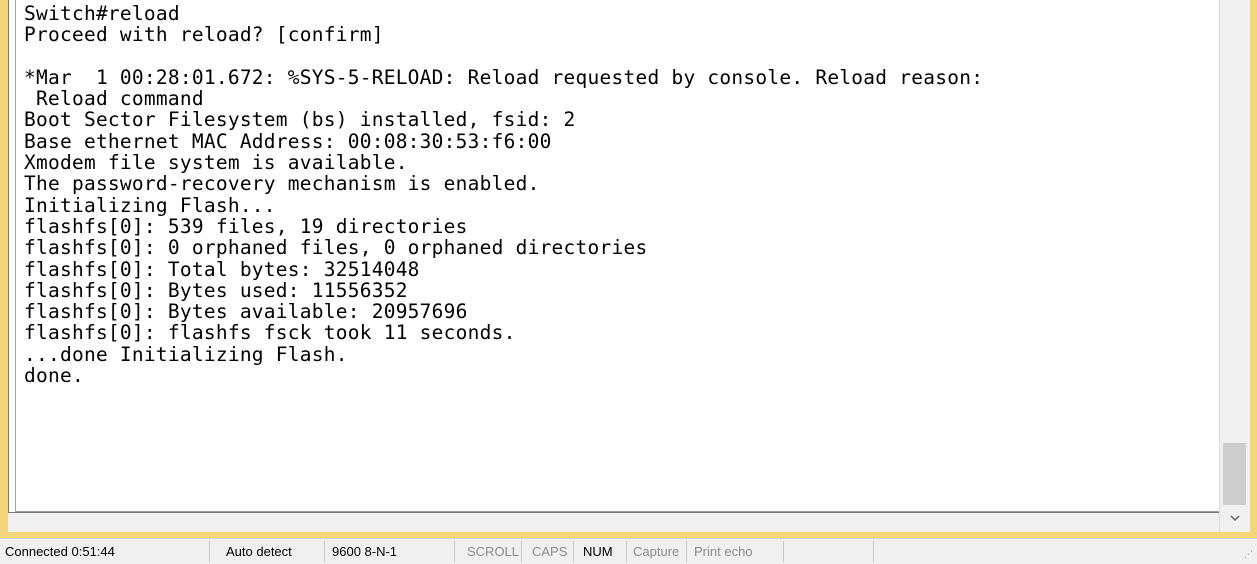  Describe the element at coordinates (1235, 518) in the screenshot. I see `chevron-down-icon` at that location.